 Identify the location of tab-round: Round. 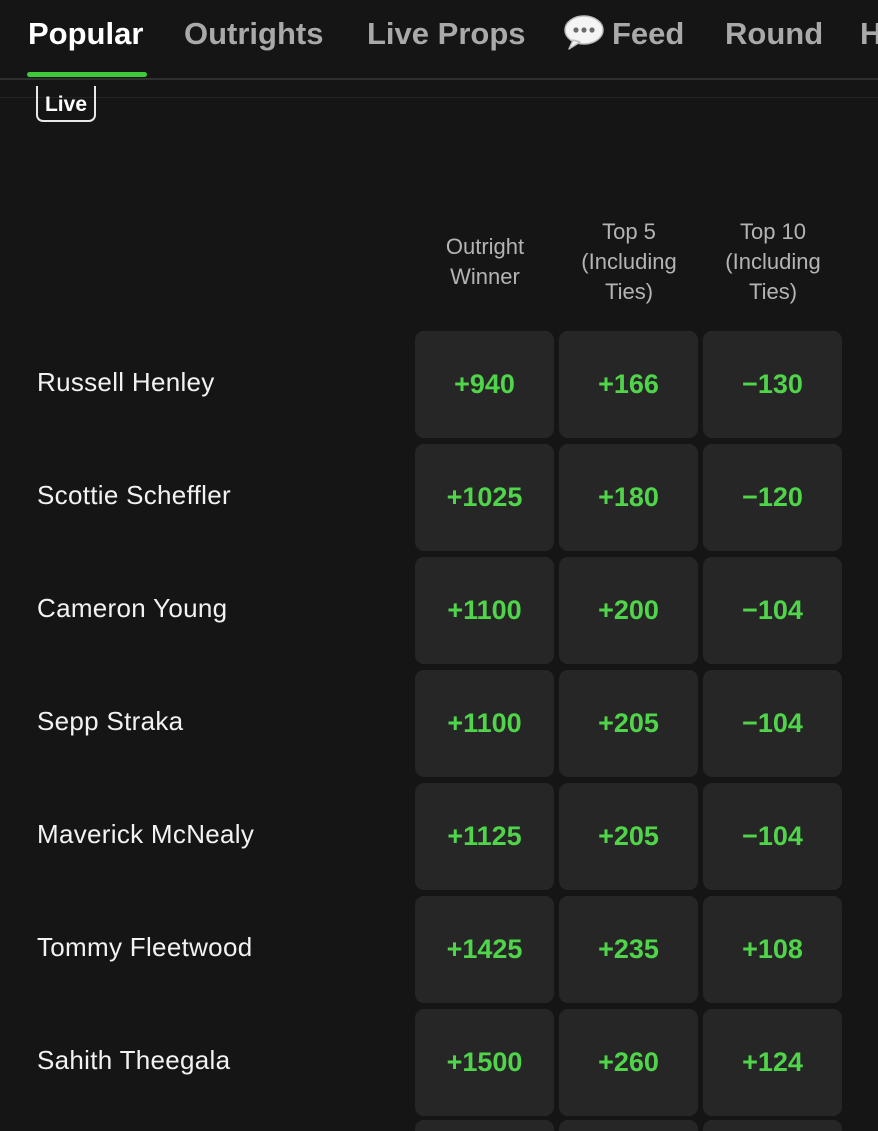
(774, 34).